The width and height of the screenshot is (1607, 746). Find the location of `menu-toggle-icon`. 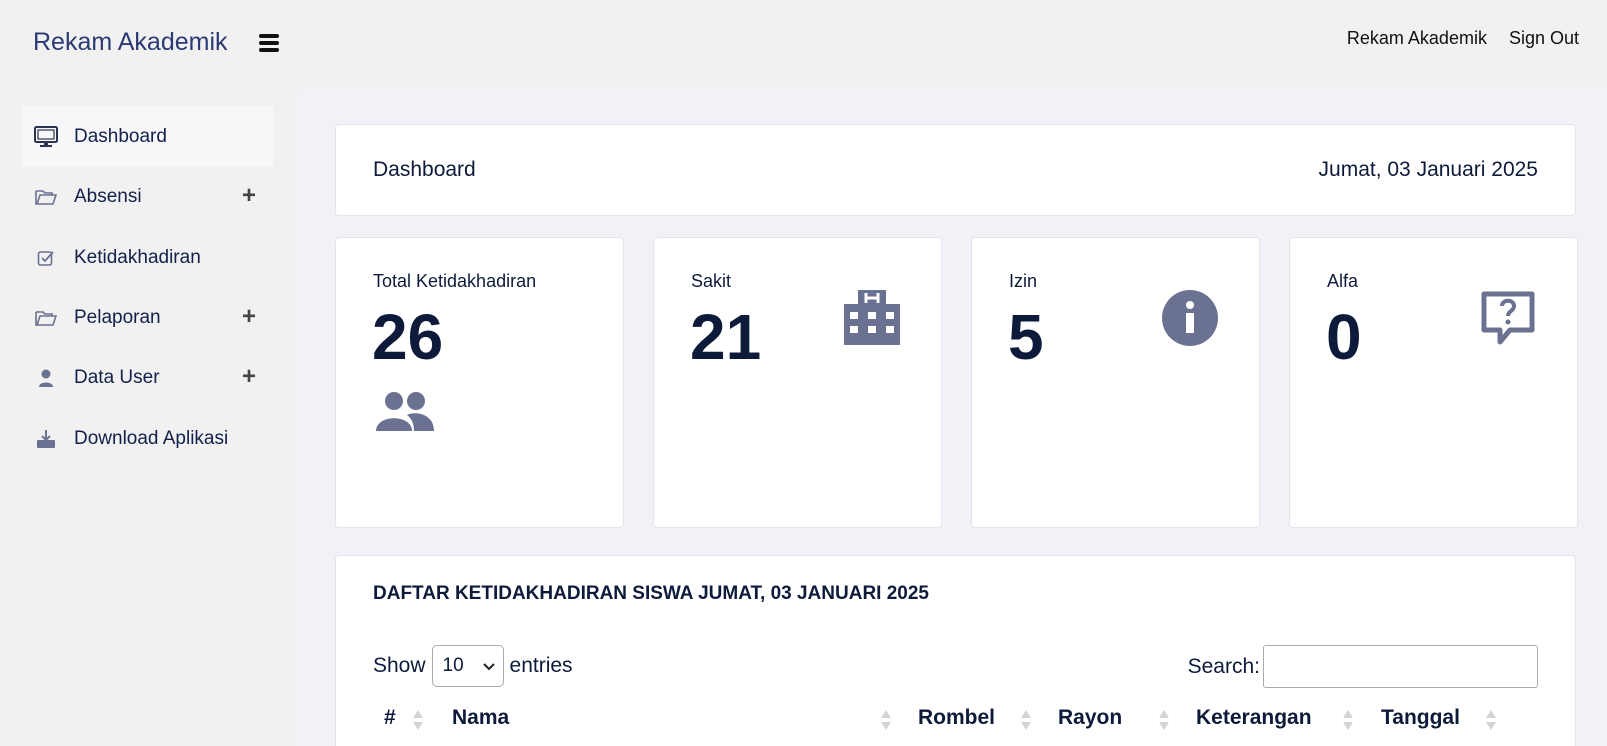

menu-toggle-icon is located at coordinates (269, 44).